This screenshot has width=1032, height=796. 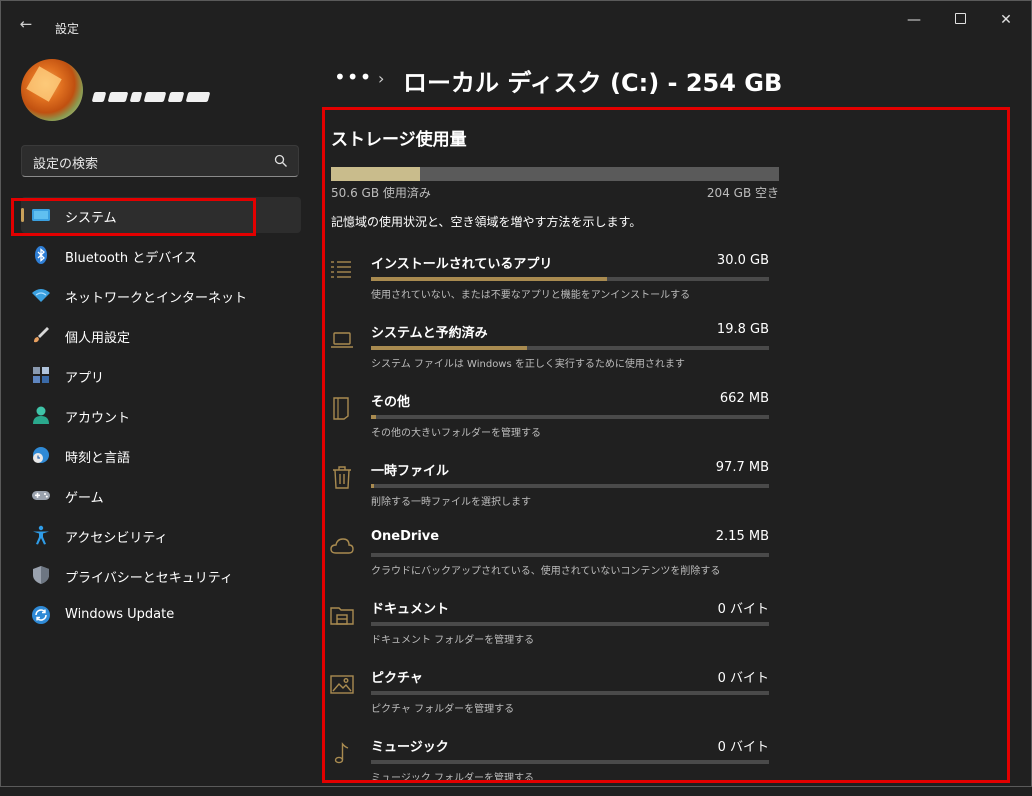 What do you see at coordinates (161, 215) in the screenshot?
I see `sidebar-item-system: システム` at bounding box center [161, 215].